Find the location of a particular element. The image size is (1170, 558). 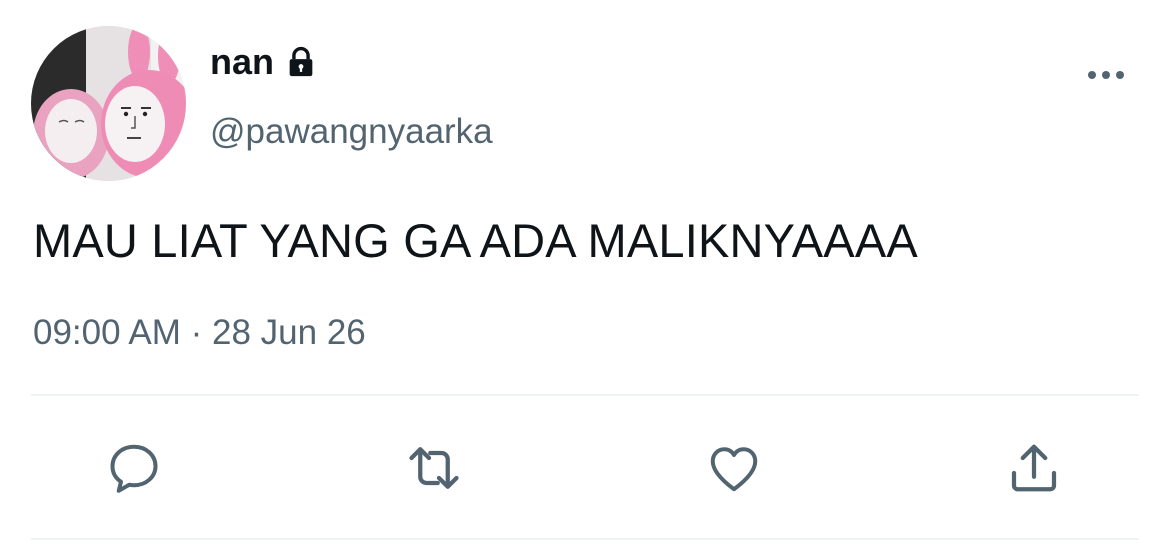

reply-bubble-icon is located at coordinates (134, 468).